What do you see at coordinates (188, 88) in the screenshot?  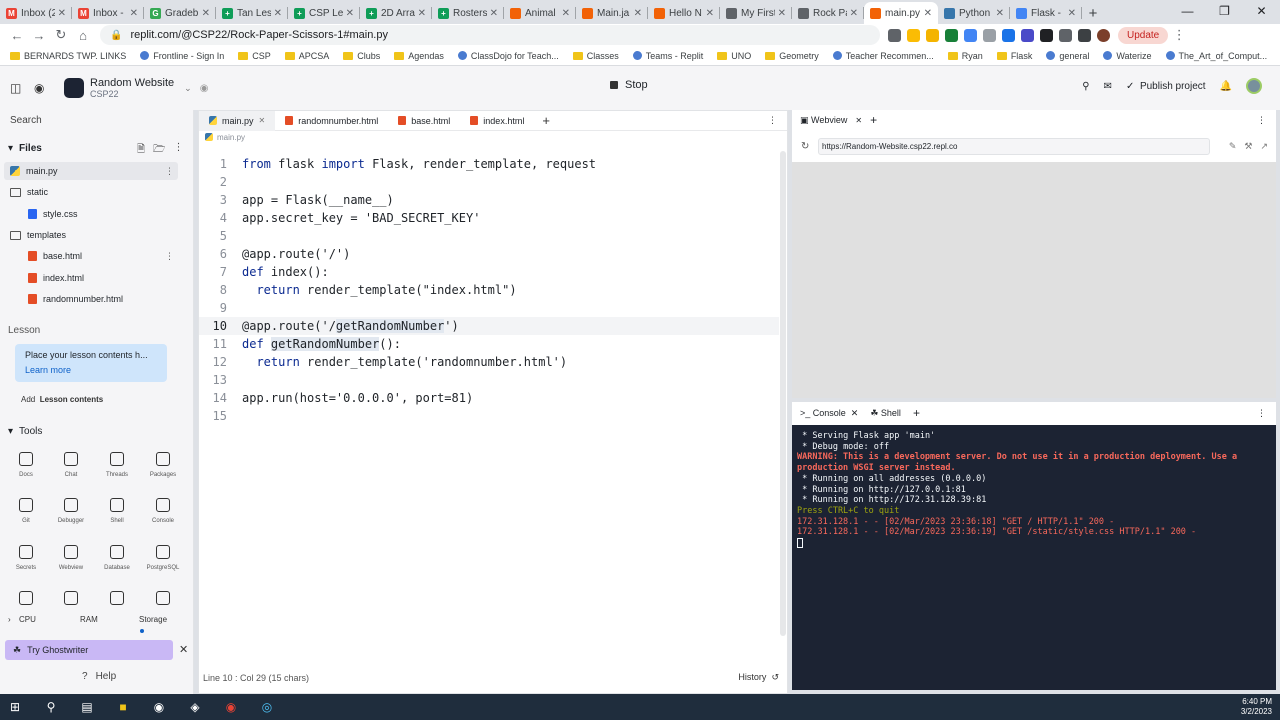 I see `chevron-down-icon: ⌄` at bounding box center [188, 88].